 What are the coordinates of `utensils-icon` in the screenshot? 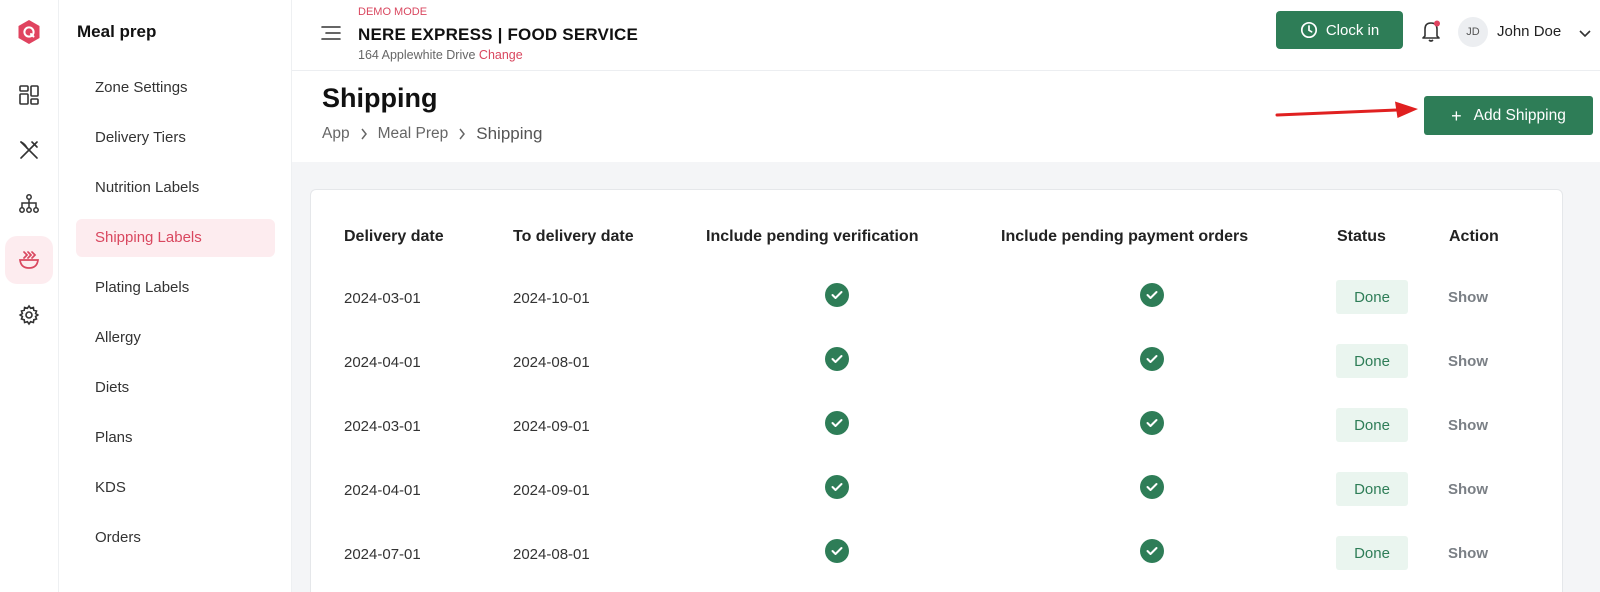 It's located at (29, 150).